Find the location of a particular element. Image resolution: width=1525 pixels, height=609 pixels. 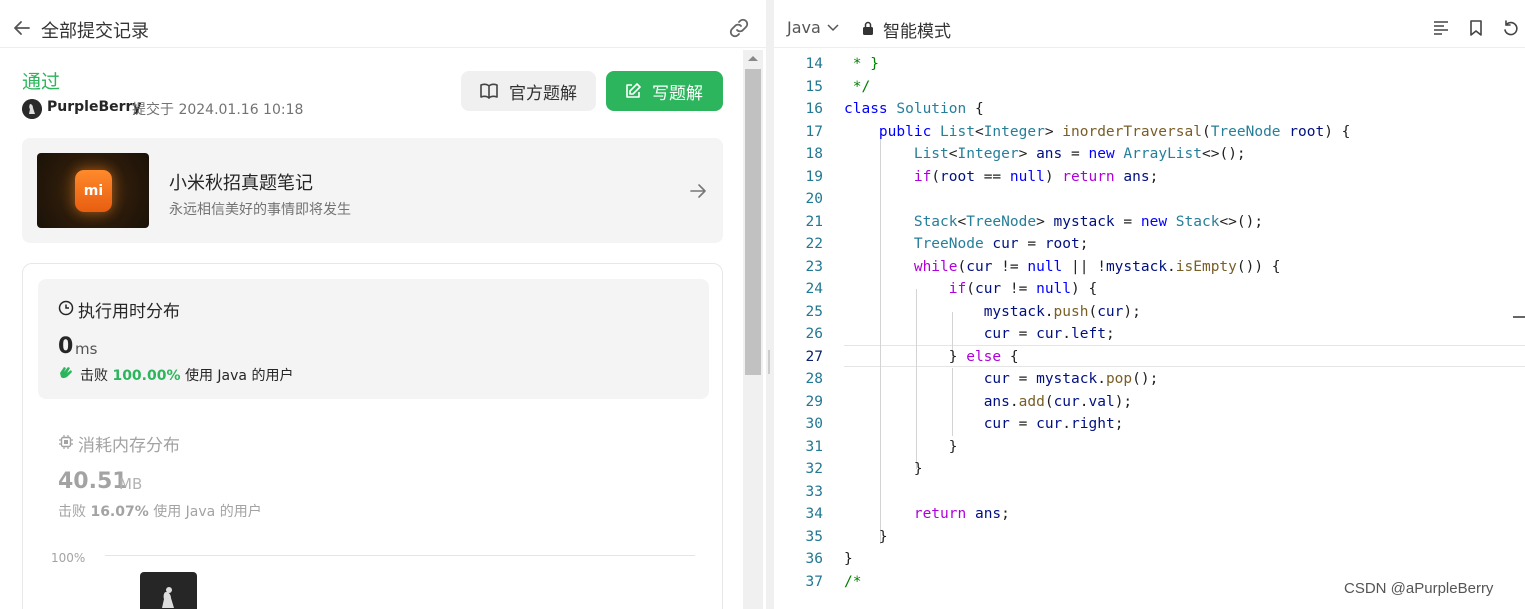

language-select: Java is located at coordinates (813, 27).